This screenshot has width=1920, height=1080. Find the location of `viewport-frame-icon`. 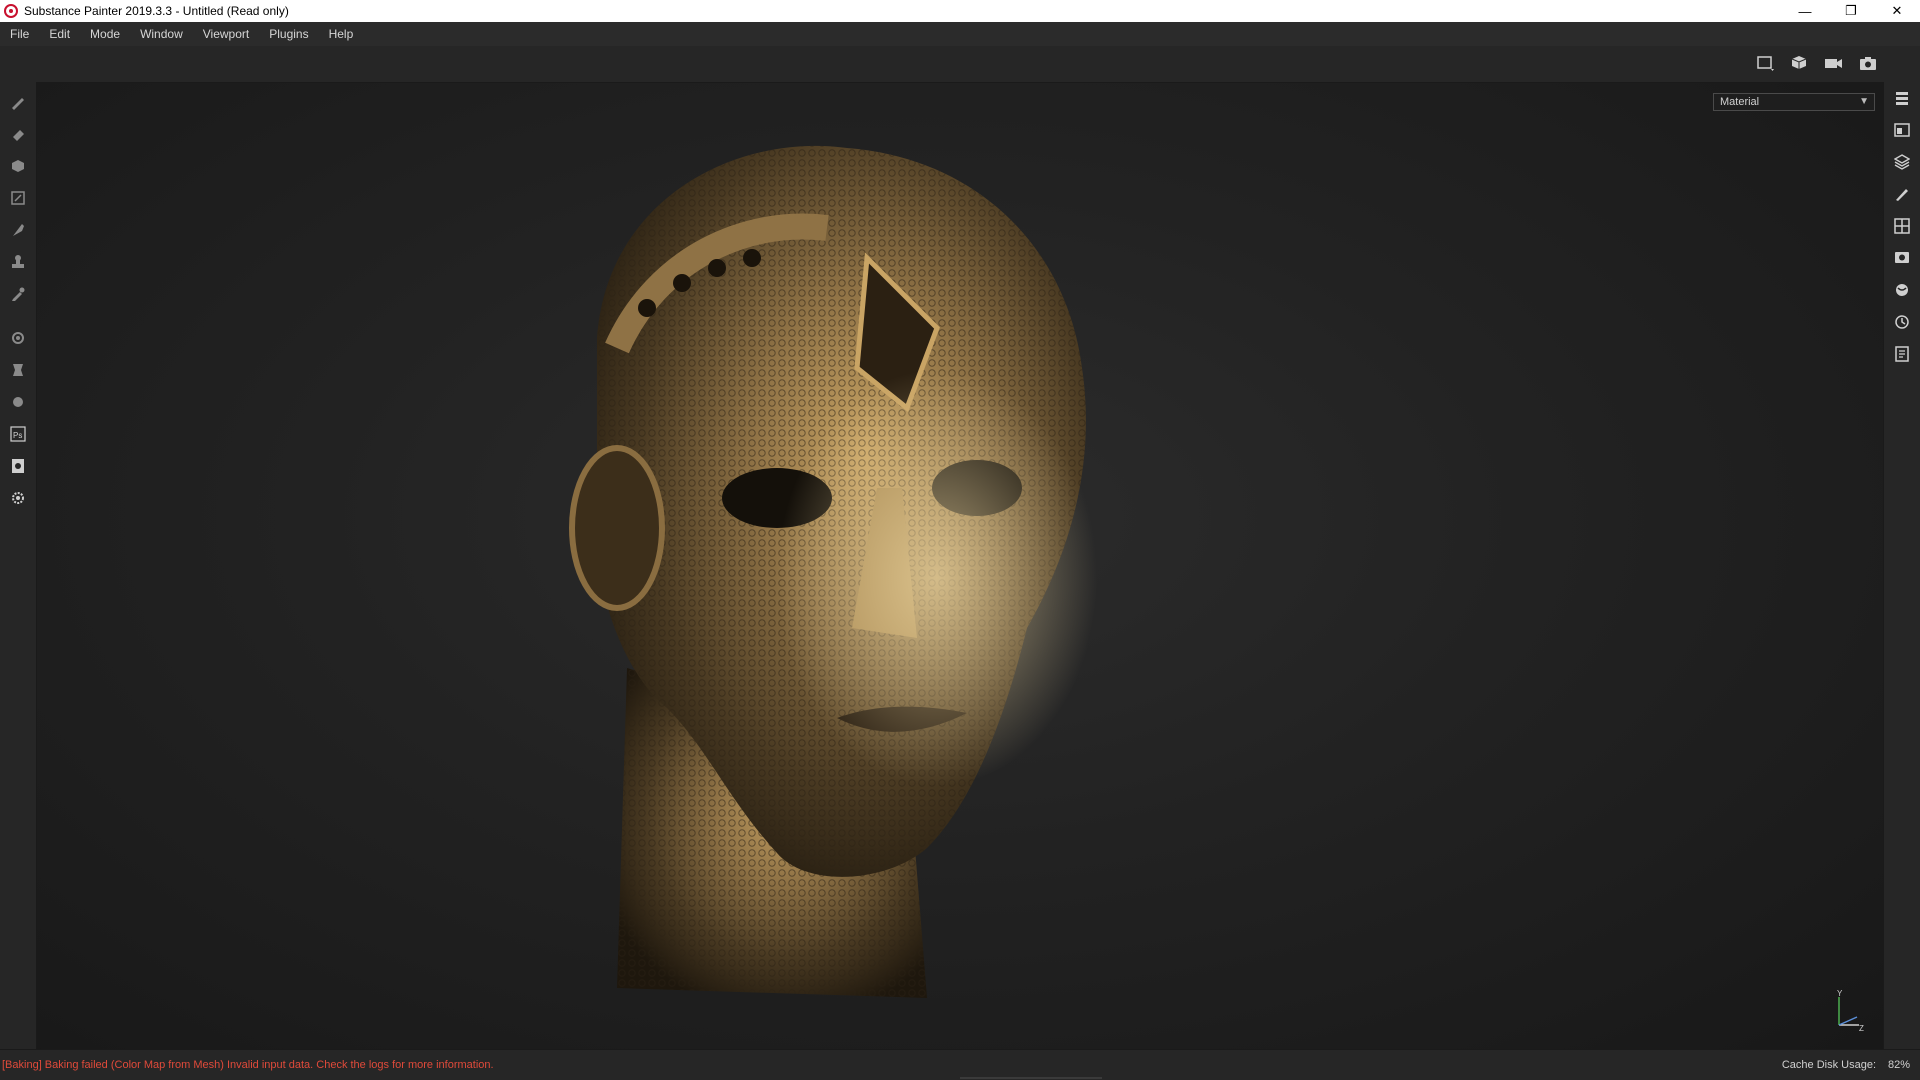

viewport-frame-icon is located at coordinates (1766, 63).